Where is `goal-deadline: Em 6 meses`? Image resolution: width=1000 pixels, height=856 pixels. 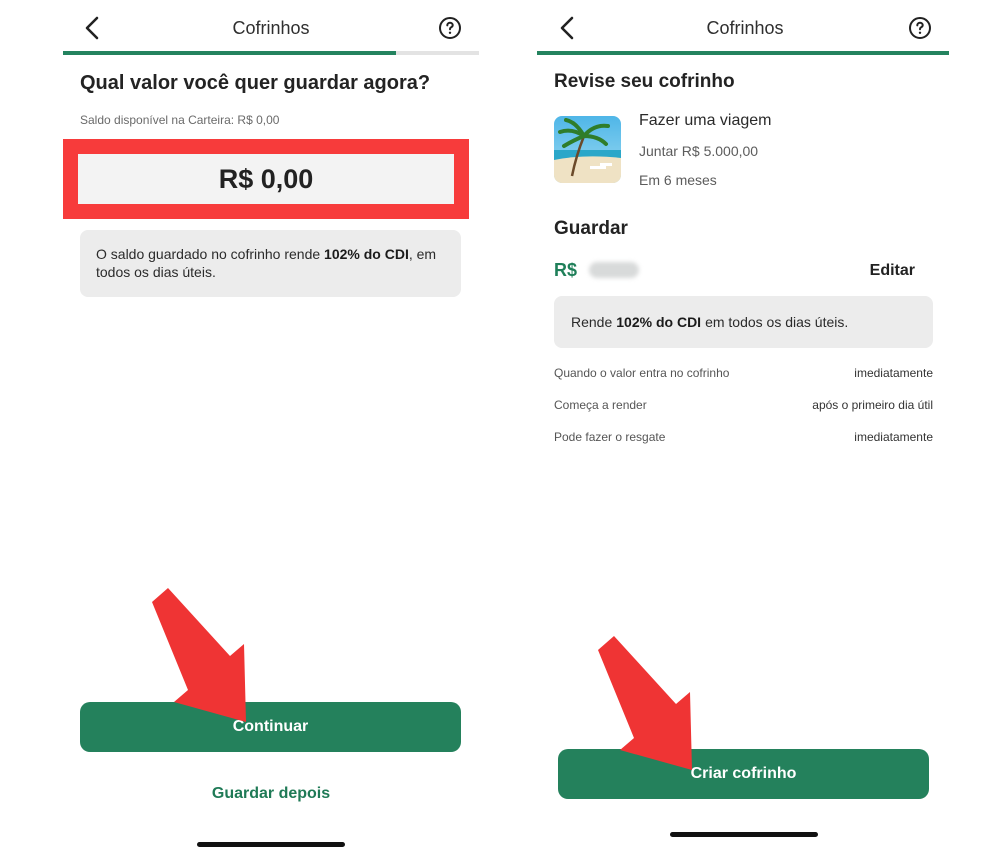
goal-deadline: Em 6 meses is located at coordinates (678, 180).